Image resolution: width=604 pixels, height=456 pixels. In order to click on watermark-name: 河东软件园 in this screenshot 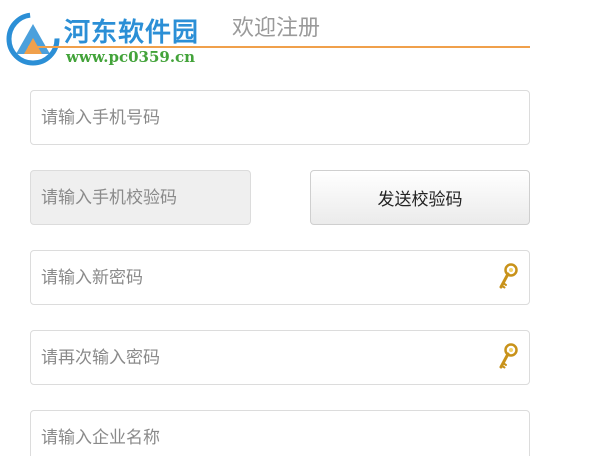, I will do `click(132, 33)`.